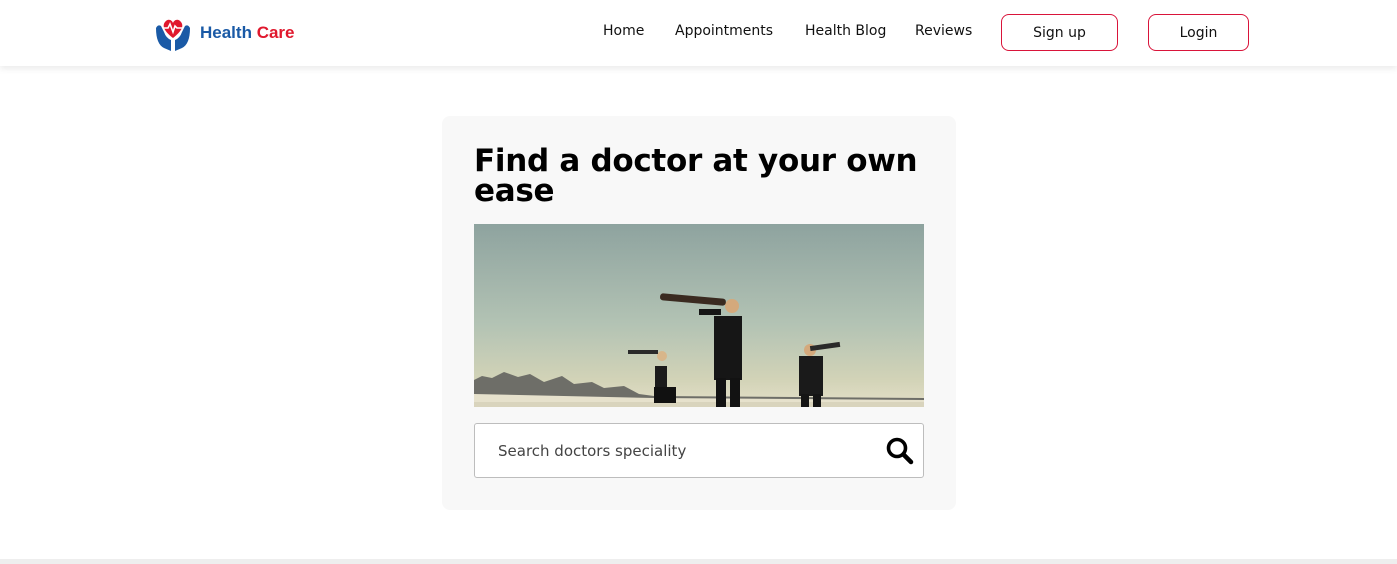 The width and height of the screenshot is (1397, 564). Describe the element at coordinates (900, 451) in the screenshot. I see `search-icon` at that location.